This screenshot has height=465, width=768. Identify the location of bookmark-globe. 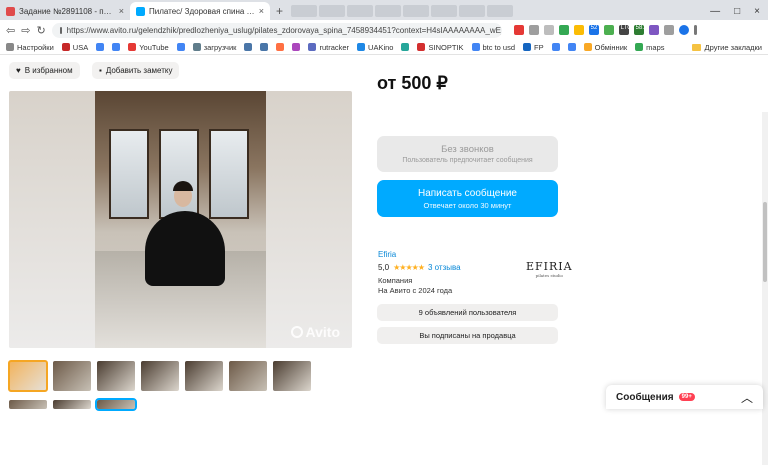
(405, 47).